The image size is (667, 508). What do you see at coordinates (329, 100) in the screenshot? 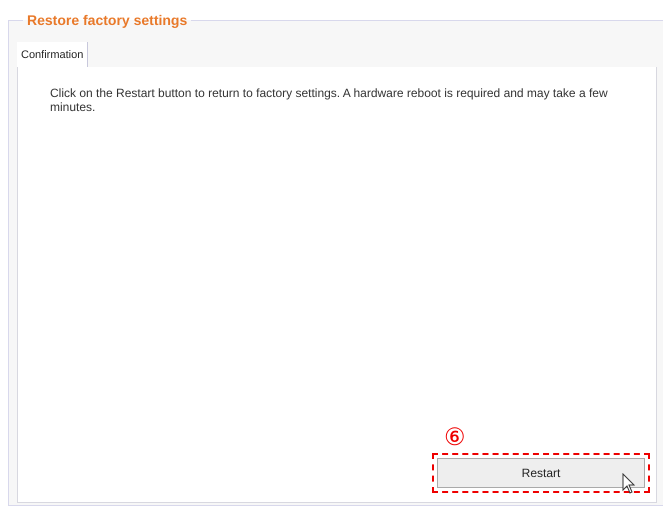
I see `message-text: Click on the Restart button to return to factory settings. A hardware reboot is required and may take a few minutes.` at bounding box center [329, 100].